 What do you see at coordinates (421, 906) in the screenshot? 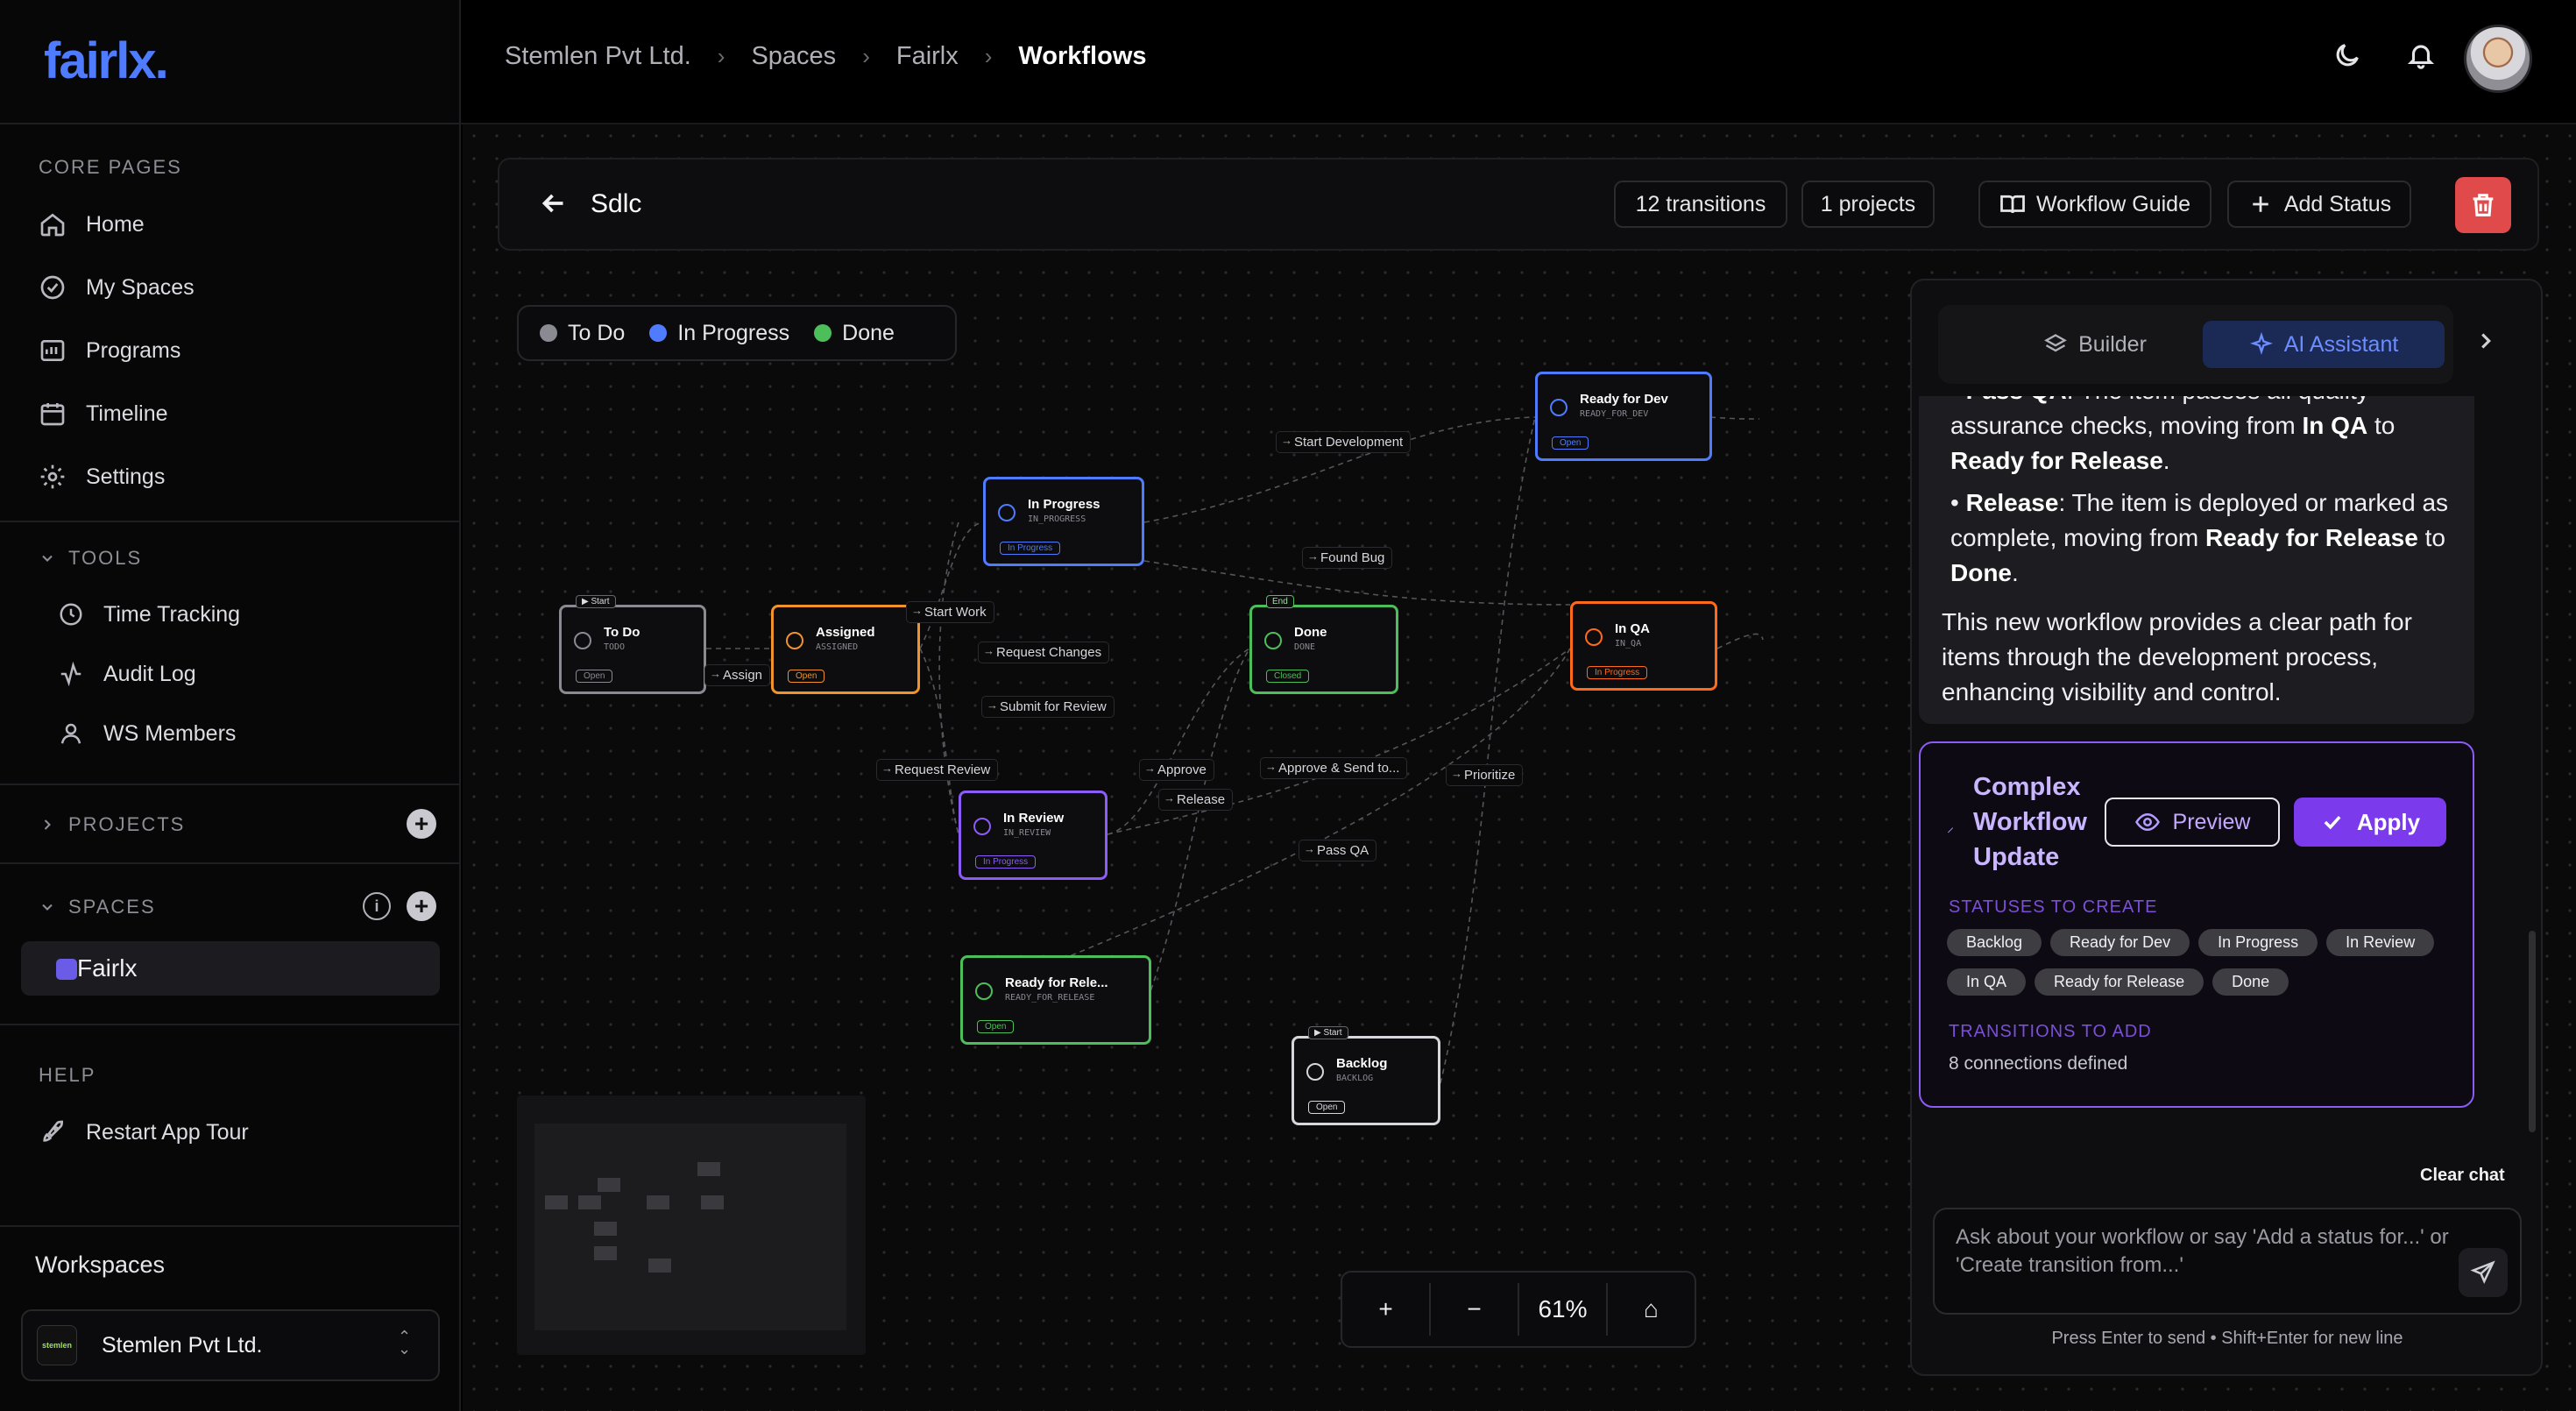
I see `add-space-button: +` at bounding box center [421, 906].